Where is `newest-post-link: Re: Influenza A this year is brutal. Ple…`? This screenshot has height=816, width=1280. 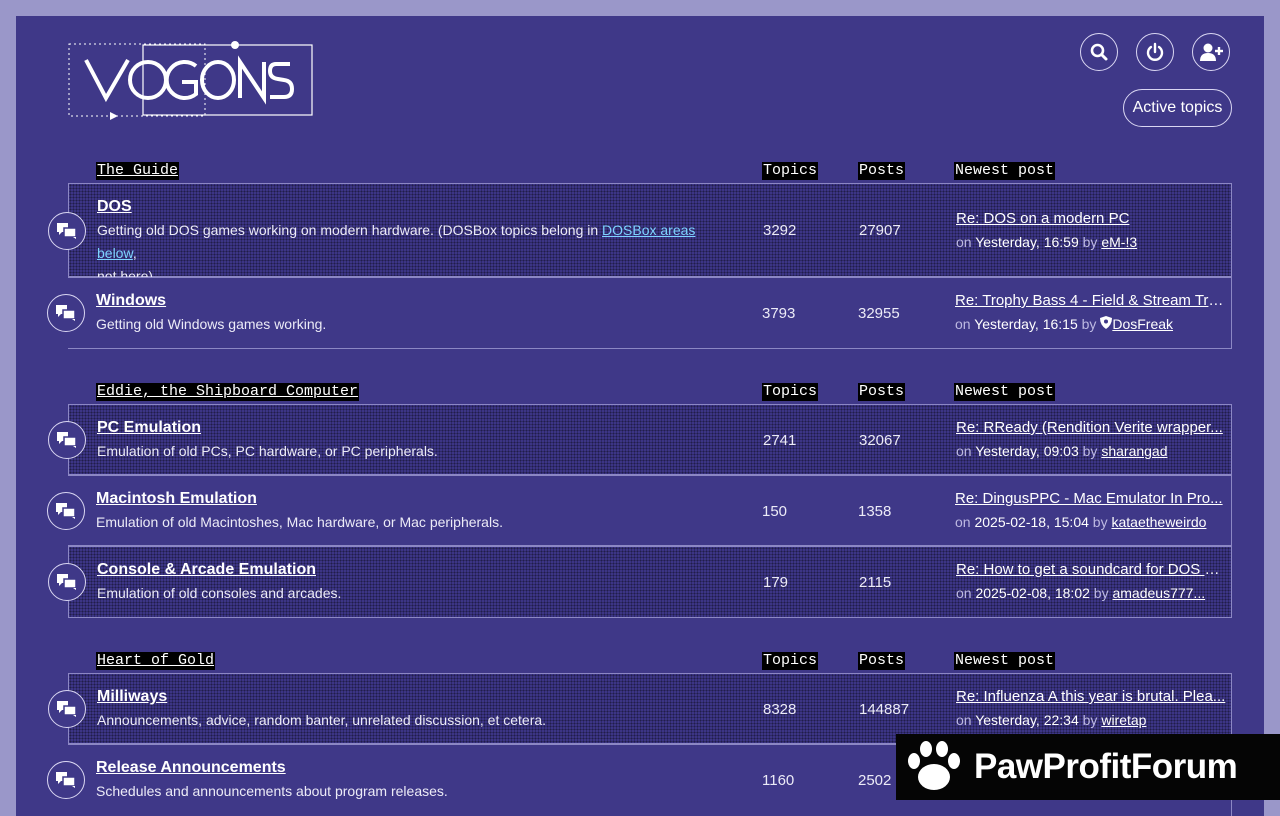
newest-post-link: Re: Influenza A this year is brutal. Ple… is located at coordinates (1091, 696).